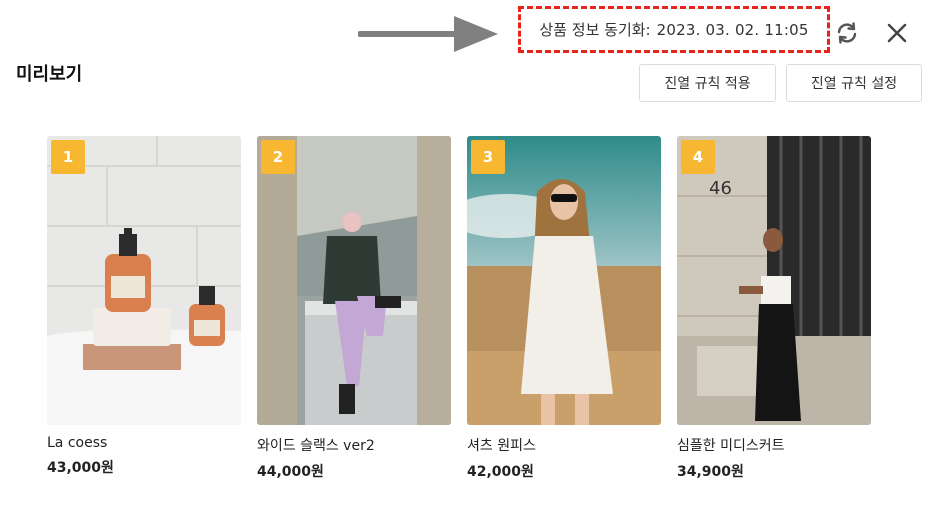  I want to click on product-price: 43,000원, so click(80, 468).